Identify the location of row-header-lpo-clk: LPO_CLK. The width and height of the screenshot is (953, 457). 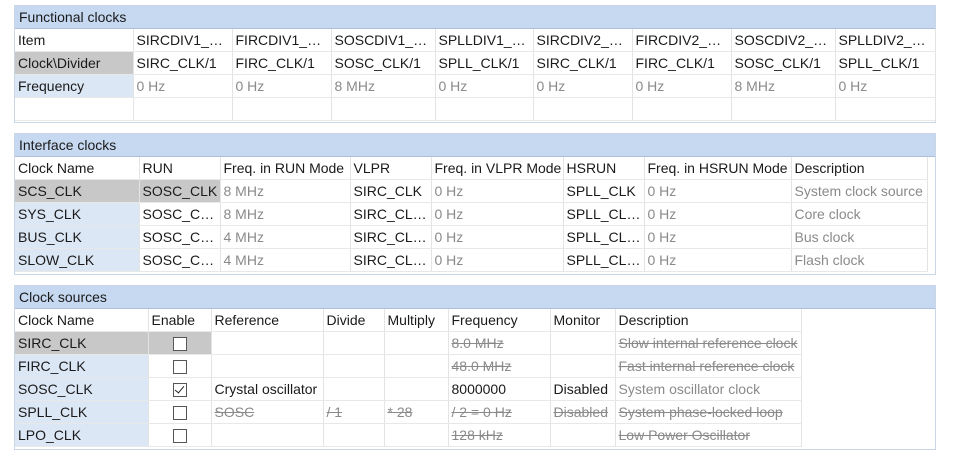
(82, 435).